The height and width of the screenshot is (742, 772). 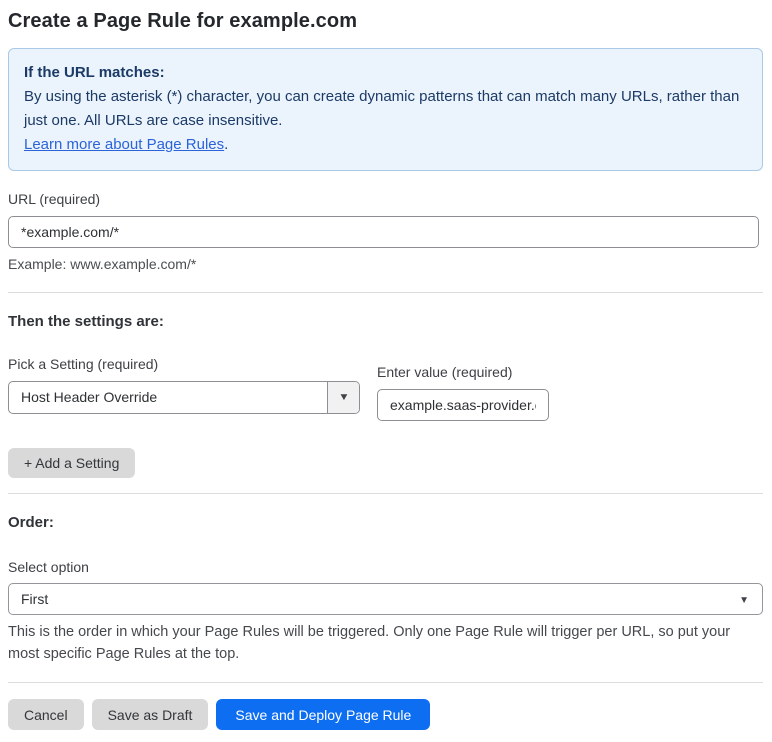 What do you see at coordinates (385, 145) in the screenshot?
I see `info-banner-link-line: Learn more about Page Rules.` at bounding box center [385, 145].